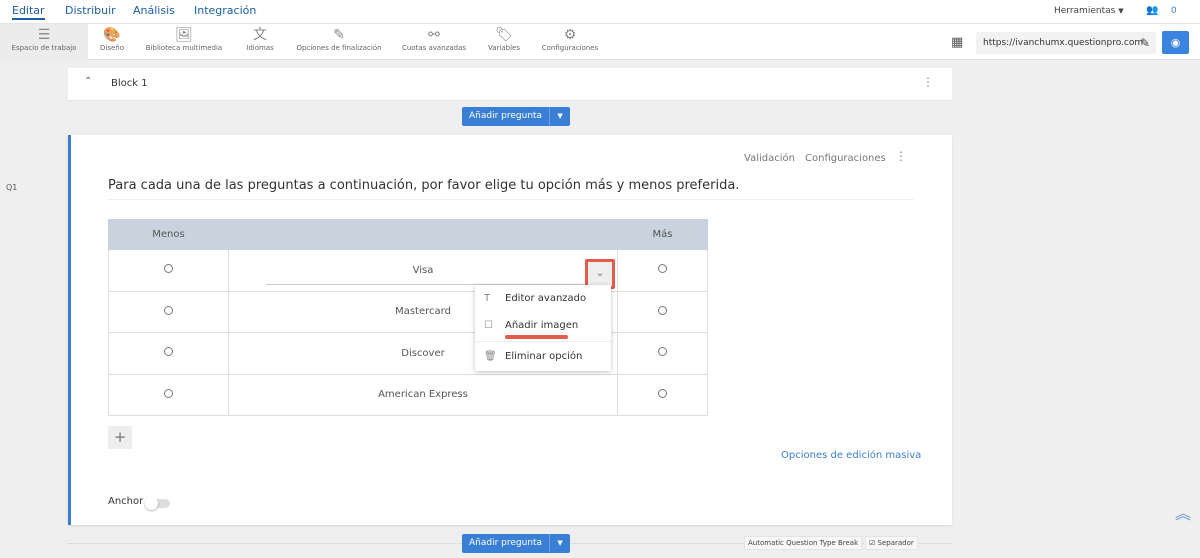 This screenshot has height=558, width=1200. What do you see at coordinates (184, 48) in the screenshot?
I see `tool-label: Biblioteca multimedia` at bounding box center [184, 48].